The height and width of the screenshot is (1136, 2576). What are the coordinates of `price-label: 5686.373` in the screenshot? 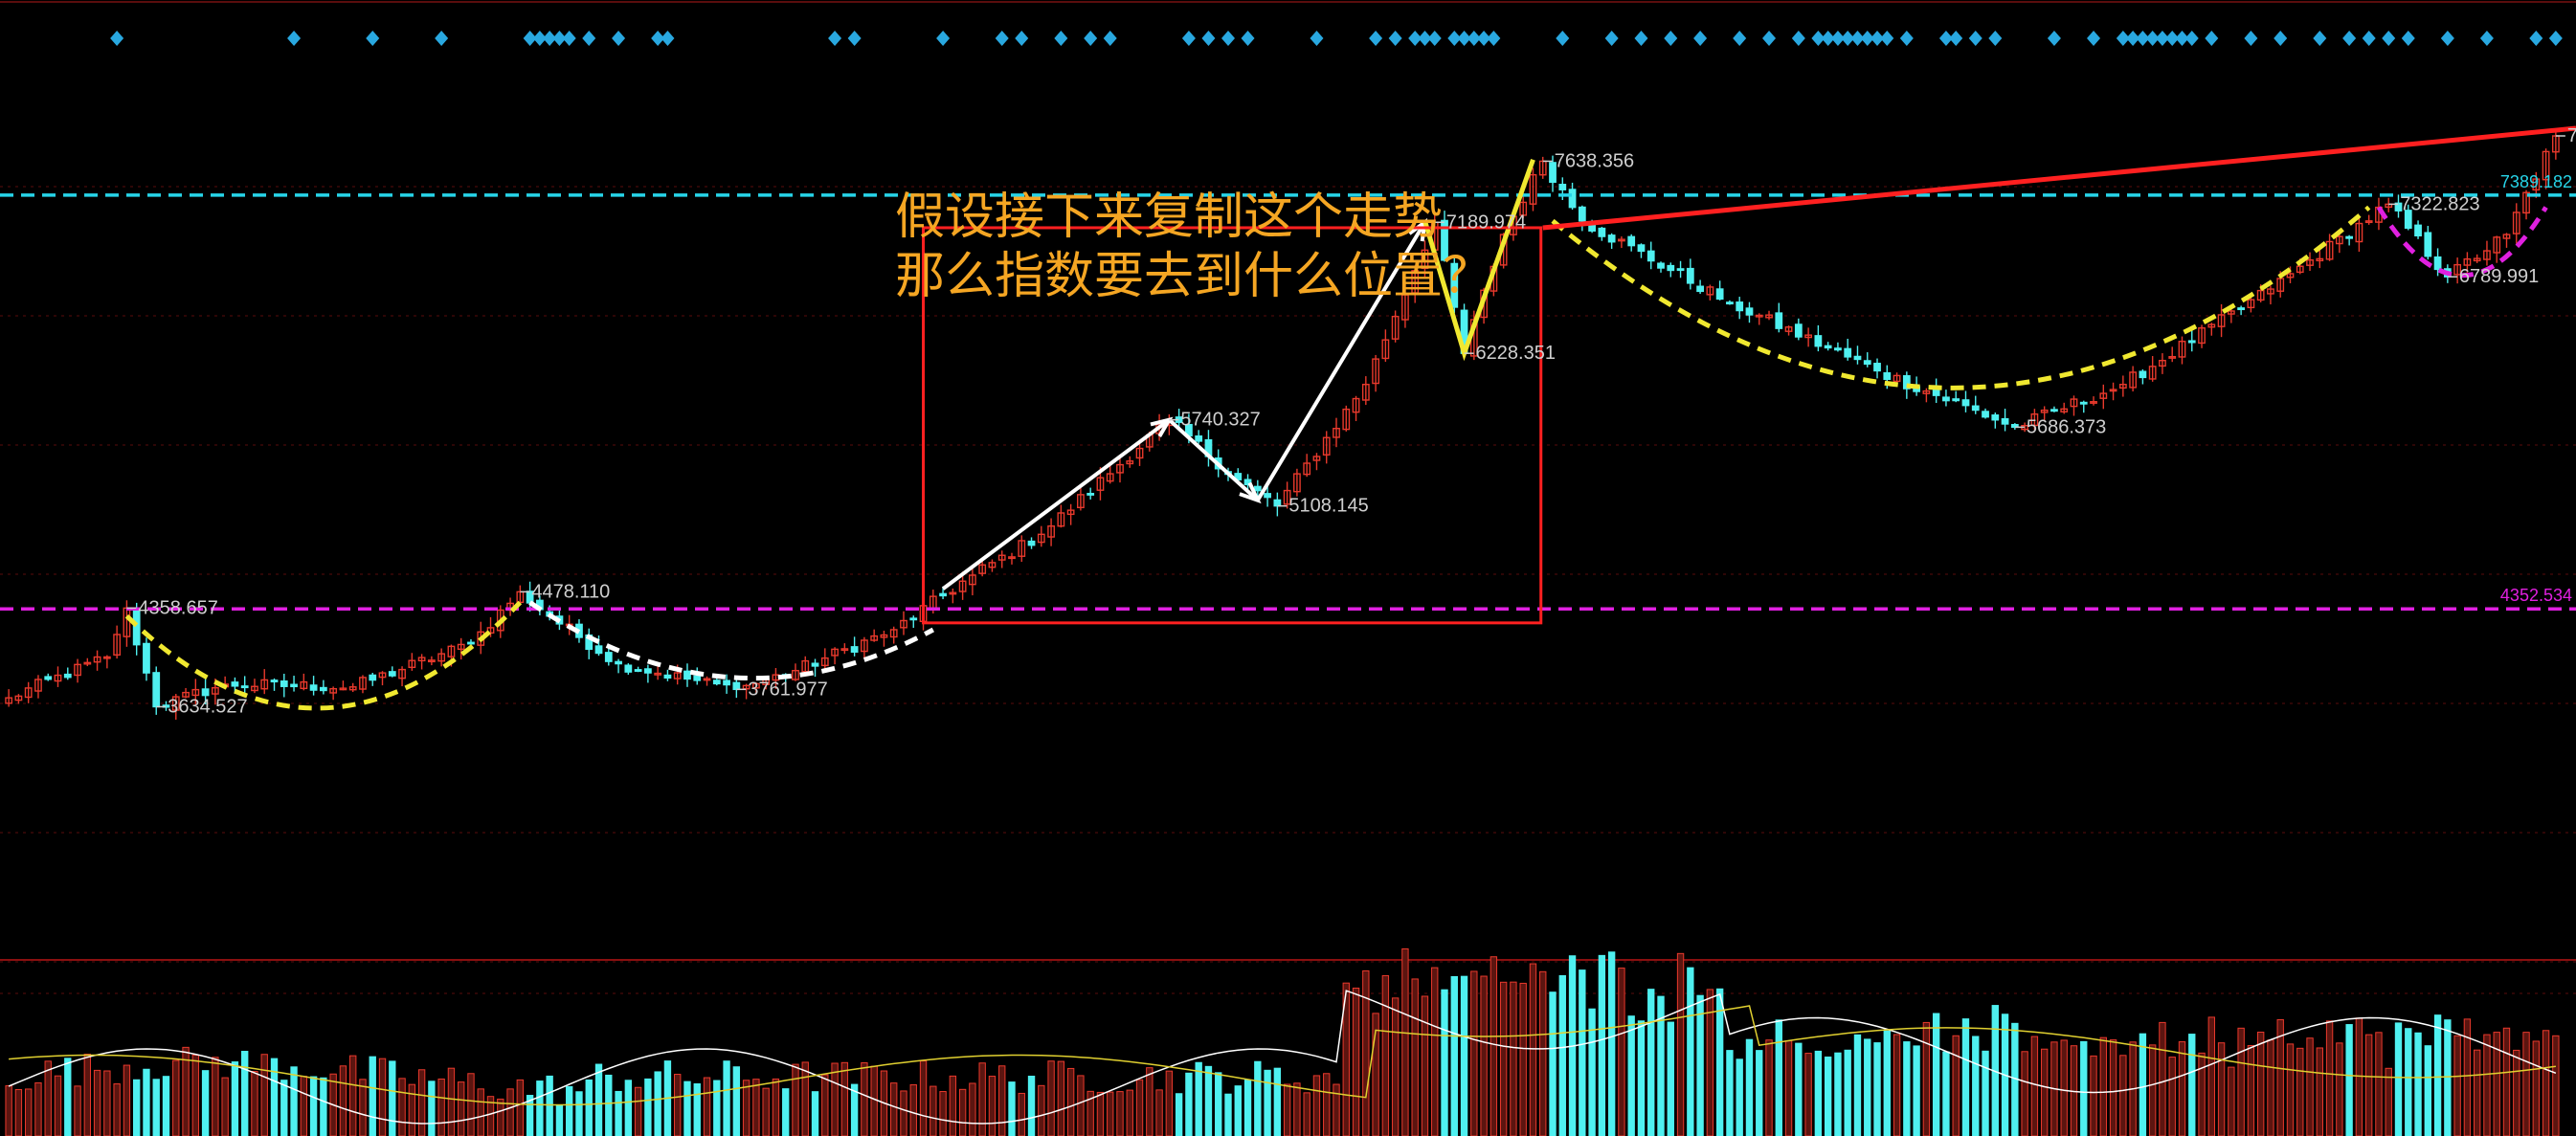 It's located at (2066, 426).